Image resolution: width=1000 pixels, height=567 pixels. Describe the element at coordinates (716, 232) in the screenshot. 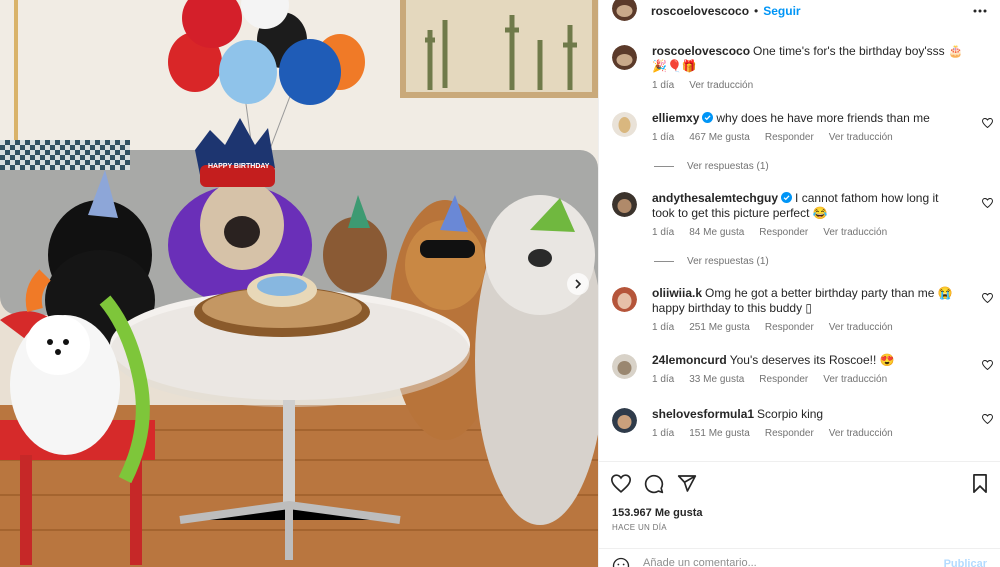

I see `comment-likes: 84 Me gusta` at that location.